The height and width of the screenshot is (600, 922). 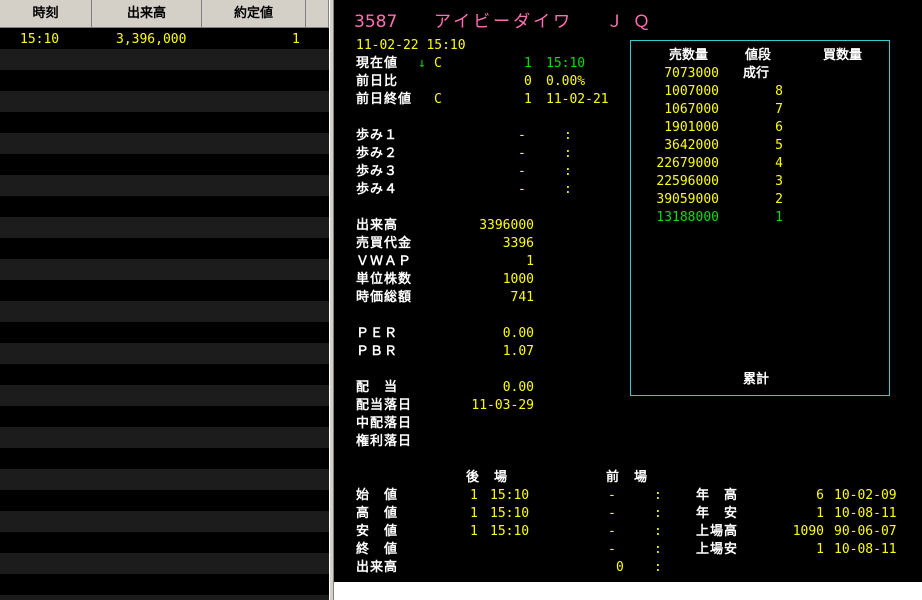 What do you see at coordinates (384, 423) in the screenshot?
I see `interim-ex-dividend-label: 中配落日` at bounding box center [384, 423].